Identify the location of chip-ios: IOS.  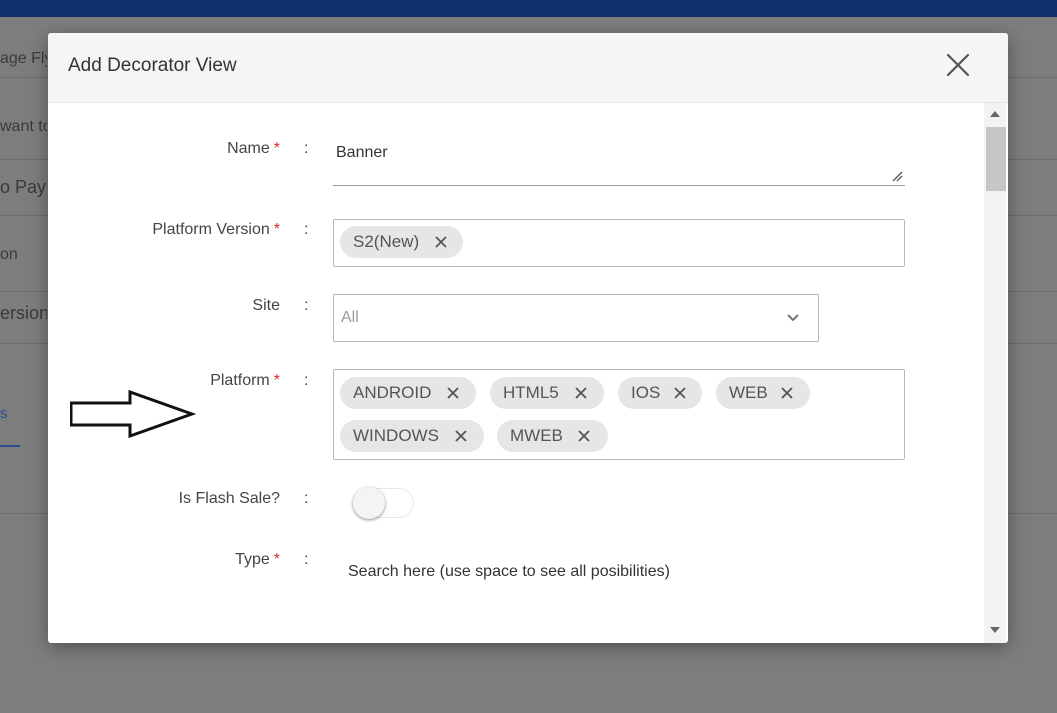
(660, 393).